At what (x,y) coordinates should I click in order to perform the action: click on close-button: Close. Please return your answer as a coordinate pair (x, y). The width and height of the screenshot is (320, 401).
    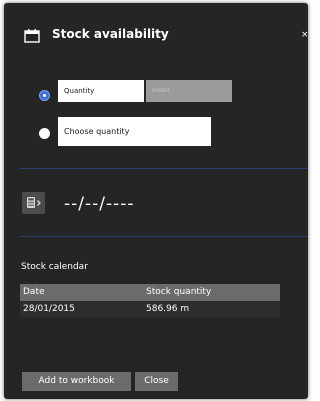
    Looking at the image, I should click on (156, 381).